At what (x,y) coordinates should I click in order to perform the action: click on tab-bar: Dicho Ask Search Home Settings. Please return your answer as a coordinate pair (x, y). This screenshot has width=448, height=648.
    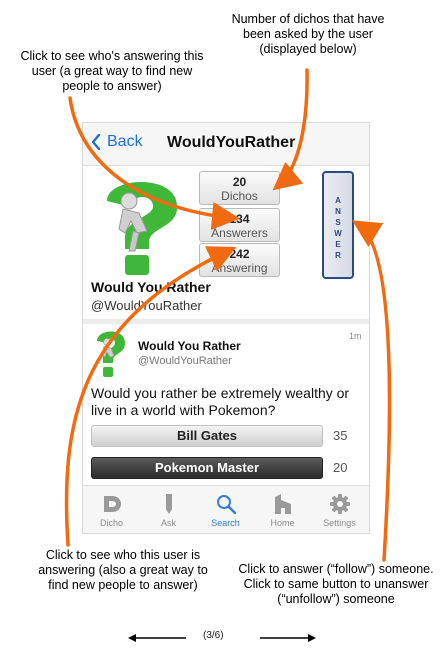
    Looking at the image, I should click on (226, 509).